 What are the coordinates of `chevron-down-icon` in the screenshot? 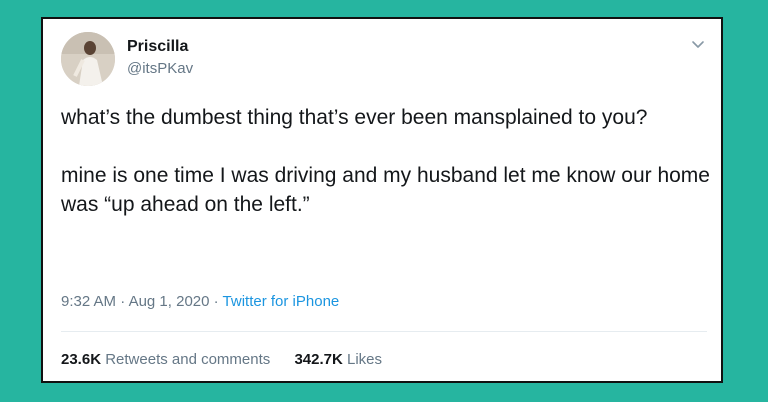 It's located at (698, 44).